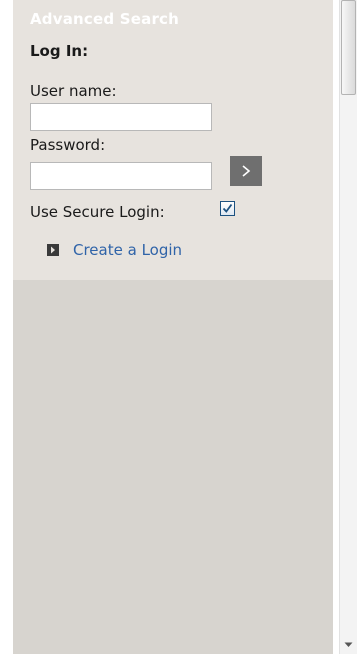 Image resolution: width=357 pixels, height=654 pixels. I want to click on login-title: Log In:, so click(59, 51).